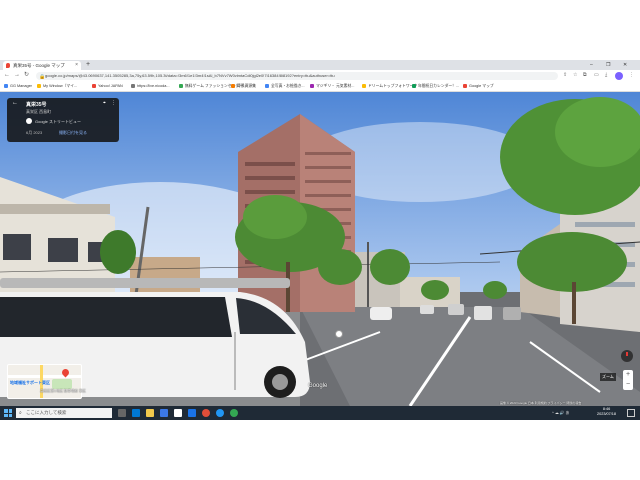 The height and width of the screenshot is (480, 640). I want to click on clock-date: 2023/07/18, so click(607, 414).